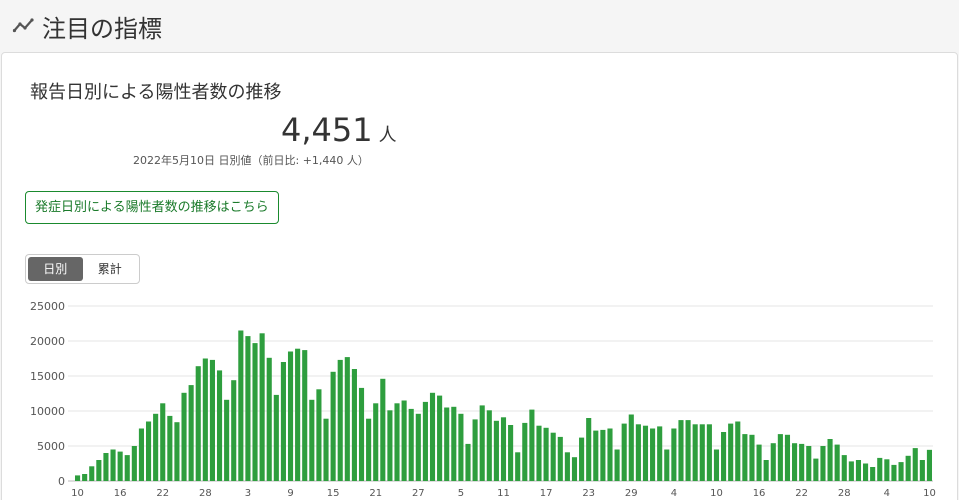 Image resolution: width=959 pixels, height=500 pixels. What do you see at coordinates (110, 269) in the screenshot?
I see `cumulative-toggle-button: 累計` at bounding box center [110, 269].